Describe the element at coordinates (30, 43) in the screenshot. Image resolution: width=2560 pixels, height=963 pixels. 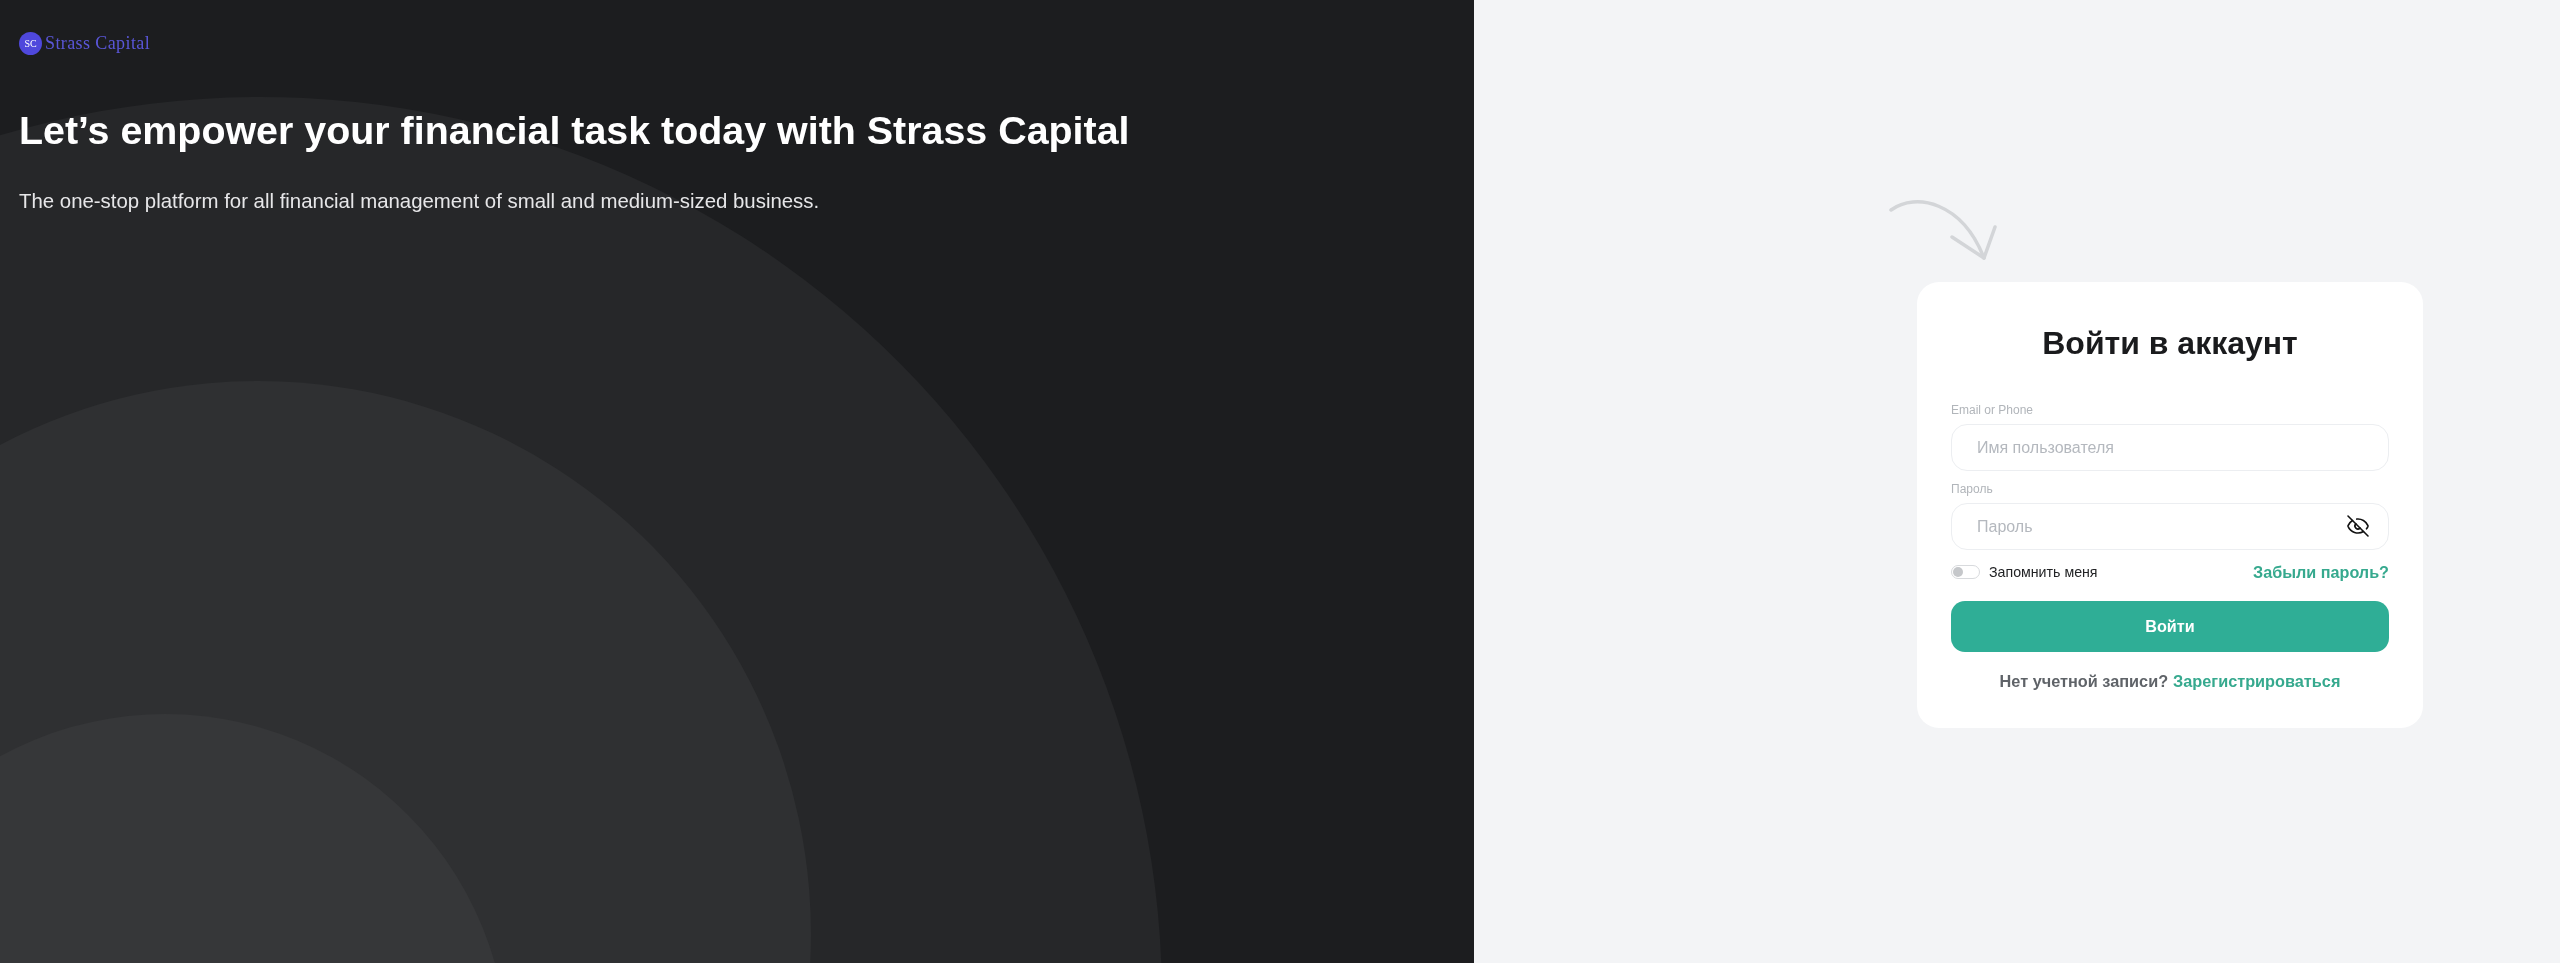
I see `logo-mark: SC` at that location.